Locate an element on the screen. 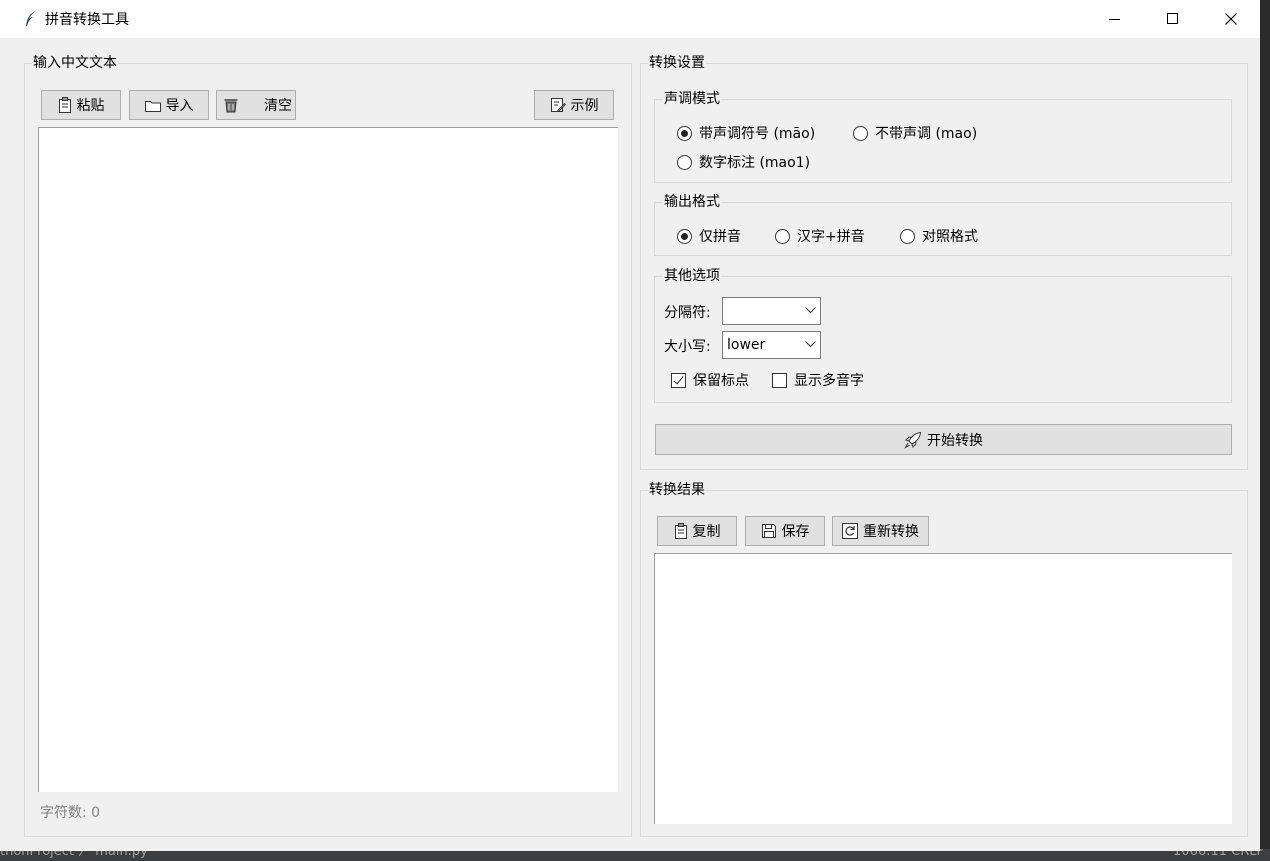  start-convert-button: 开始转换 is located at coordinates (943, 439).